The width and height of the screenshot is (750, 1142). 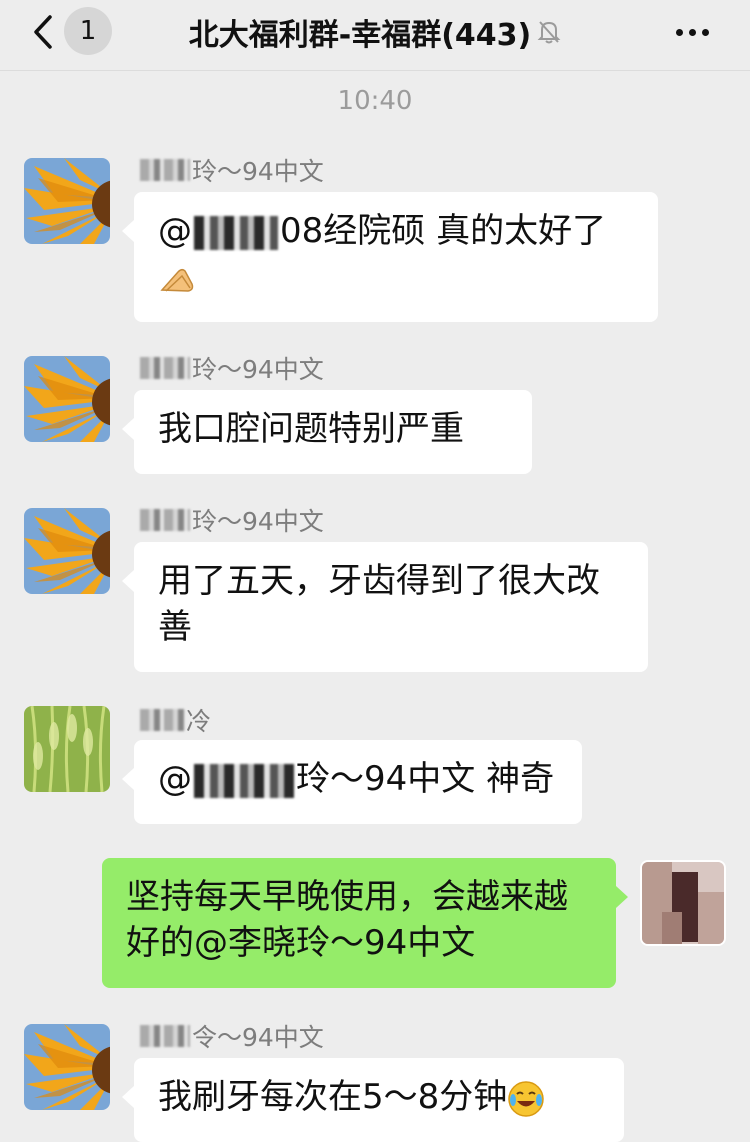 What do you see at coordinates (379, 604) in the screenshot?
I see `message-text: 用了五天，牙齿得到了很大改善` at bounding box center [379, 604].